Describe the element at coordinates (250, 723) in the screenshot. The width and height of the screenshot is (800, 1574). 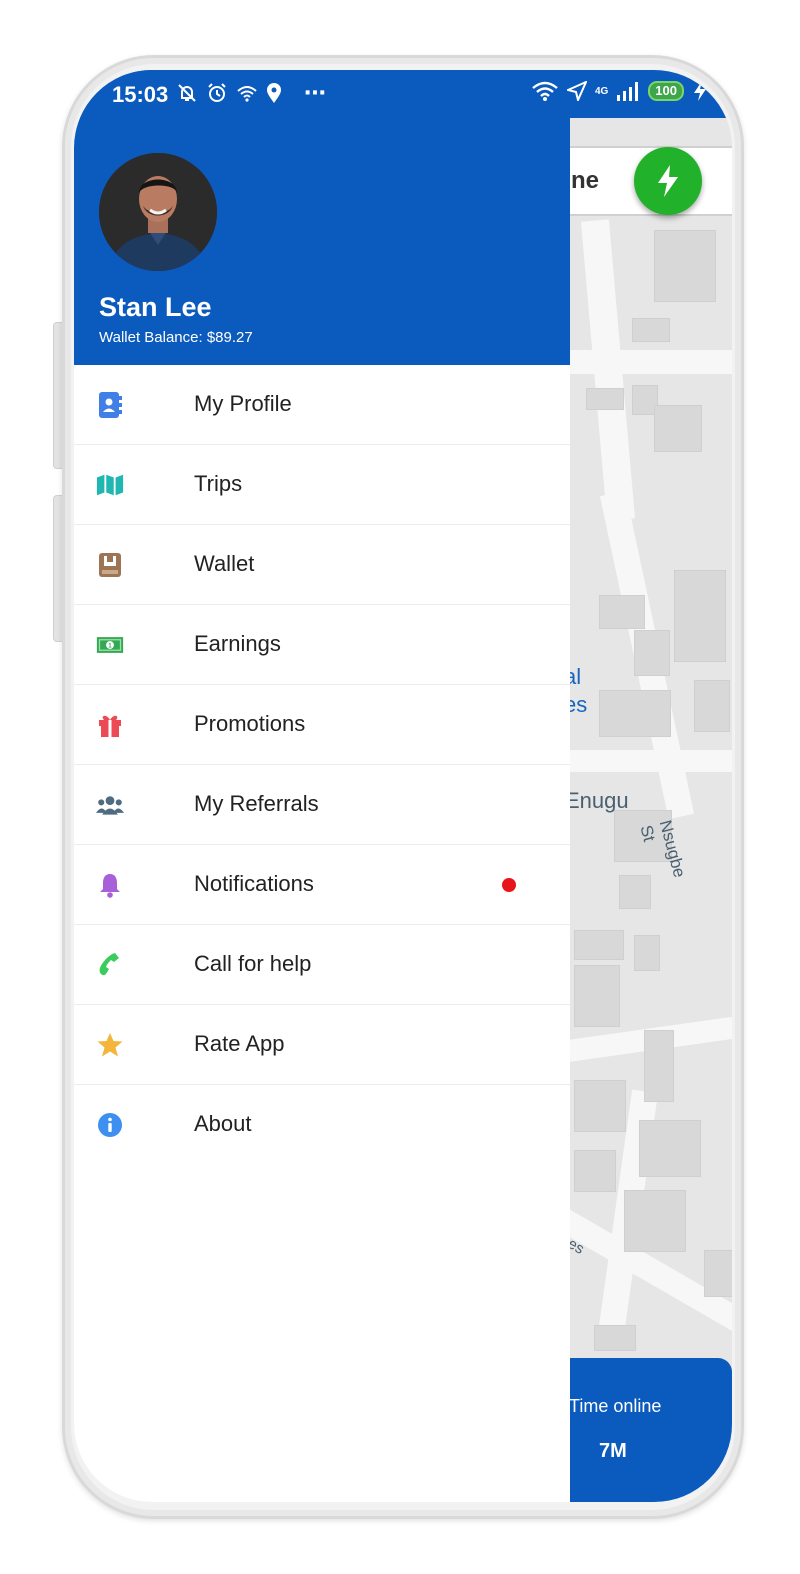
I see `menu-label-promotions: Promotions` at that location.